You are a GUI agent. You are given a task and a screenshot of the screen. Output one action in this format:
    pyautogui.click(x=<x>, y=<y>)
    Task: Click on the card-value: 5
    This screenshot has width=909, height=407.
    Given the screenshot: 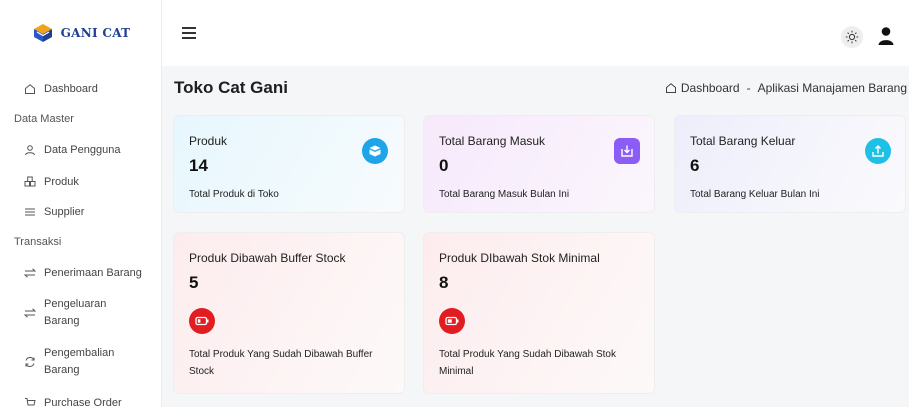 What is the action you would take?
    pyautogui.click(x=194, y=282)
    